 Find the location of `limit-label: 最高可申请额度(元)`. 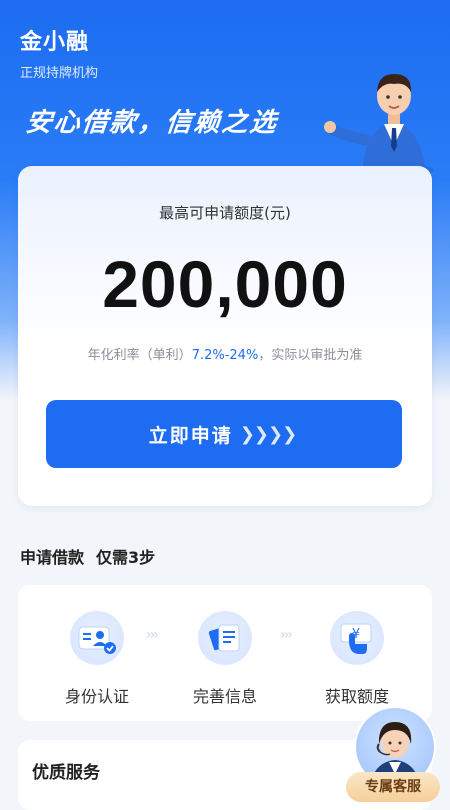

limit-label: 最高可申请额度(元) is located at coordinates (225, 213).